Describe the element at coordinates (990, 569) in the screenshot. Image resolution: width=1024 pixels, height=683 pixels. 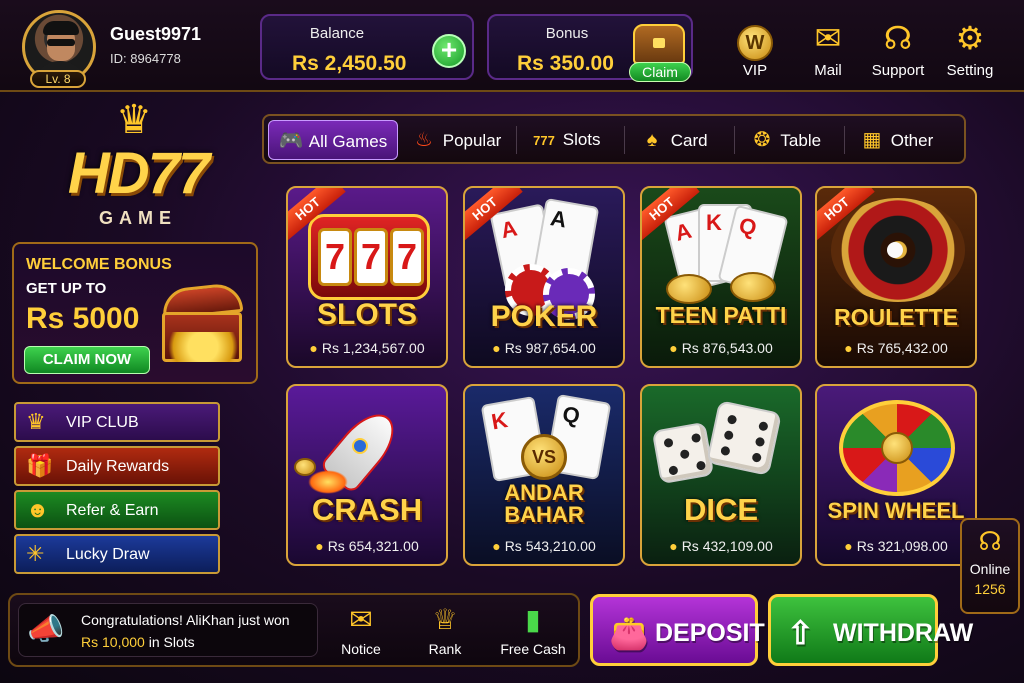
I see `online-label: Online` at that location.